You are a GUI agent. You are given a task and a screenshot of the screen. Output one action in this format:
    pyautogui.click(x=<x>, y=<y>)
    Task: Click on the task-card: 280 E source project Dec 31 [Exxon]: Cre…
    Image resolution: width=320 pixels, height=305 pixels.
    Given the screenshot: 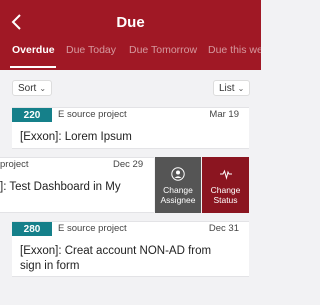 What is the action you would take?
    pyautogui.click(x=130, y=249)
    